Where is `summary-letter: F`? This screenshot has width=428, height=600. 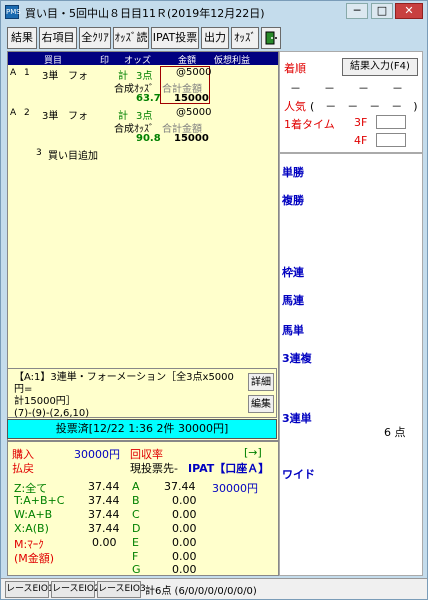 summary-letter: F is located at coordinates (135, 556).